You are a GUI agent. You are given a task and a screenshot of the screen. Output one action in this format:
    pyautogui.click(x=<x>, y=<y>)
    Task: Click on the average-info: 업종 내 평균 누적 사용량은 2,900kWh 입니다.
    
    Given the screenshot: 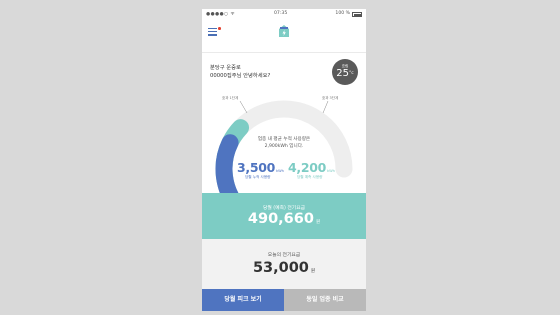 What is the action you would take?
    pyautogui.click(x=284, y=143)
    